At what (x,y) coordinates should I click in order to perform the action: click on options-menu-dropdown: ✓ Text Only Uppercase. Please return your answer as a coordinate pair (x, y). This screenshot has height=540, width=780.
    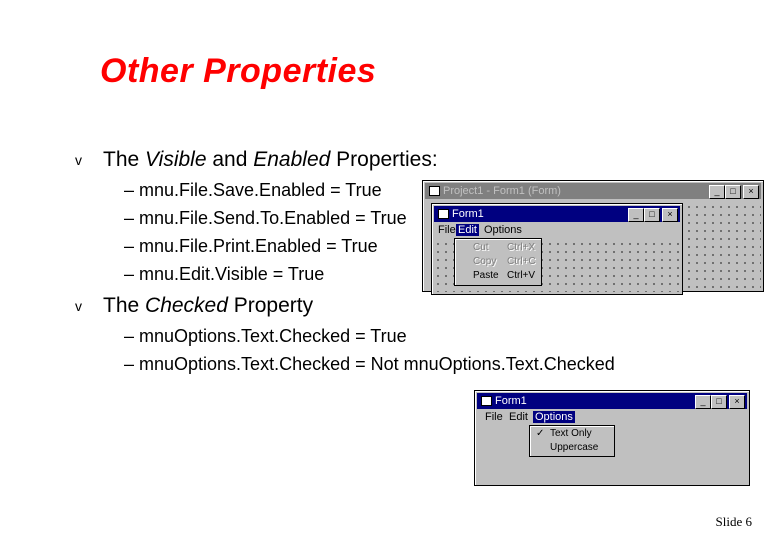
    Looking at the image, I should click on (572, 441).